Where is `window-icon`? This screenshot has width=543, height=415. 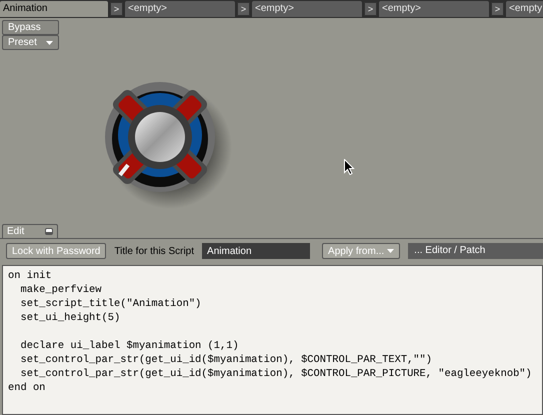
window-icon is located at coordinates (49, 231).